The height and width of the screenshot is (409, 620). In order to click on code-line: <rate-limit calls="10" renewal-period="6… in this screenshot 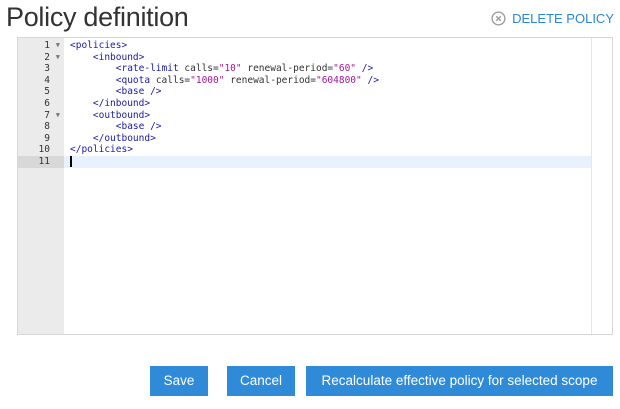, I will do `click(328, 69)`.